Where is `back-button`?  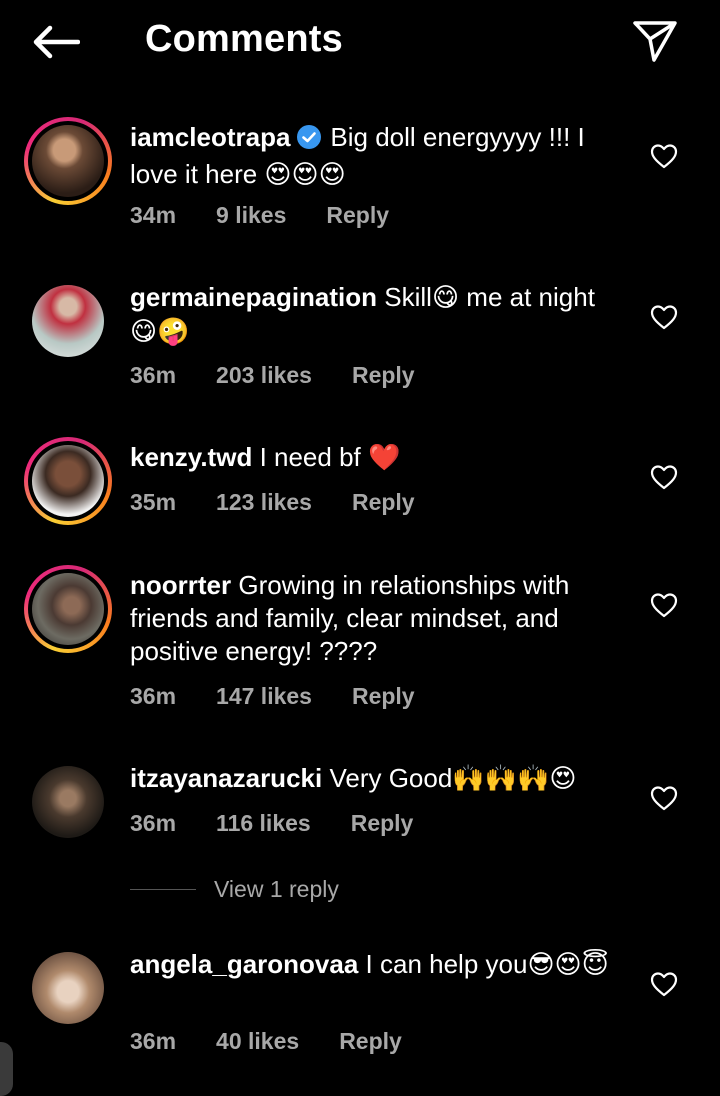 back-button is located at coordinates (56, 42).